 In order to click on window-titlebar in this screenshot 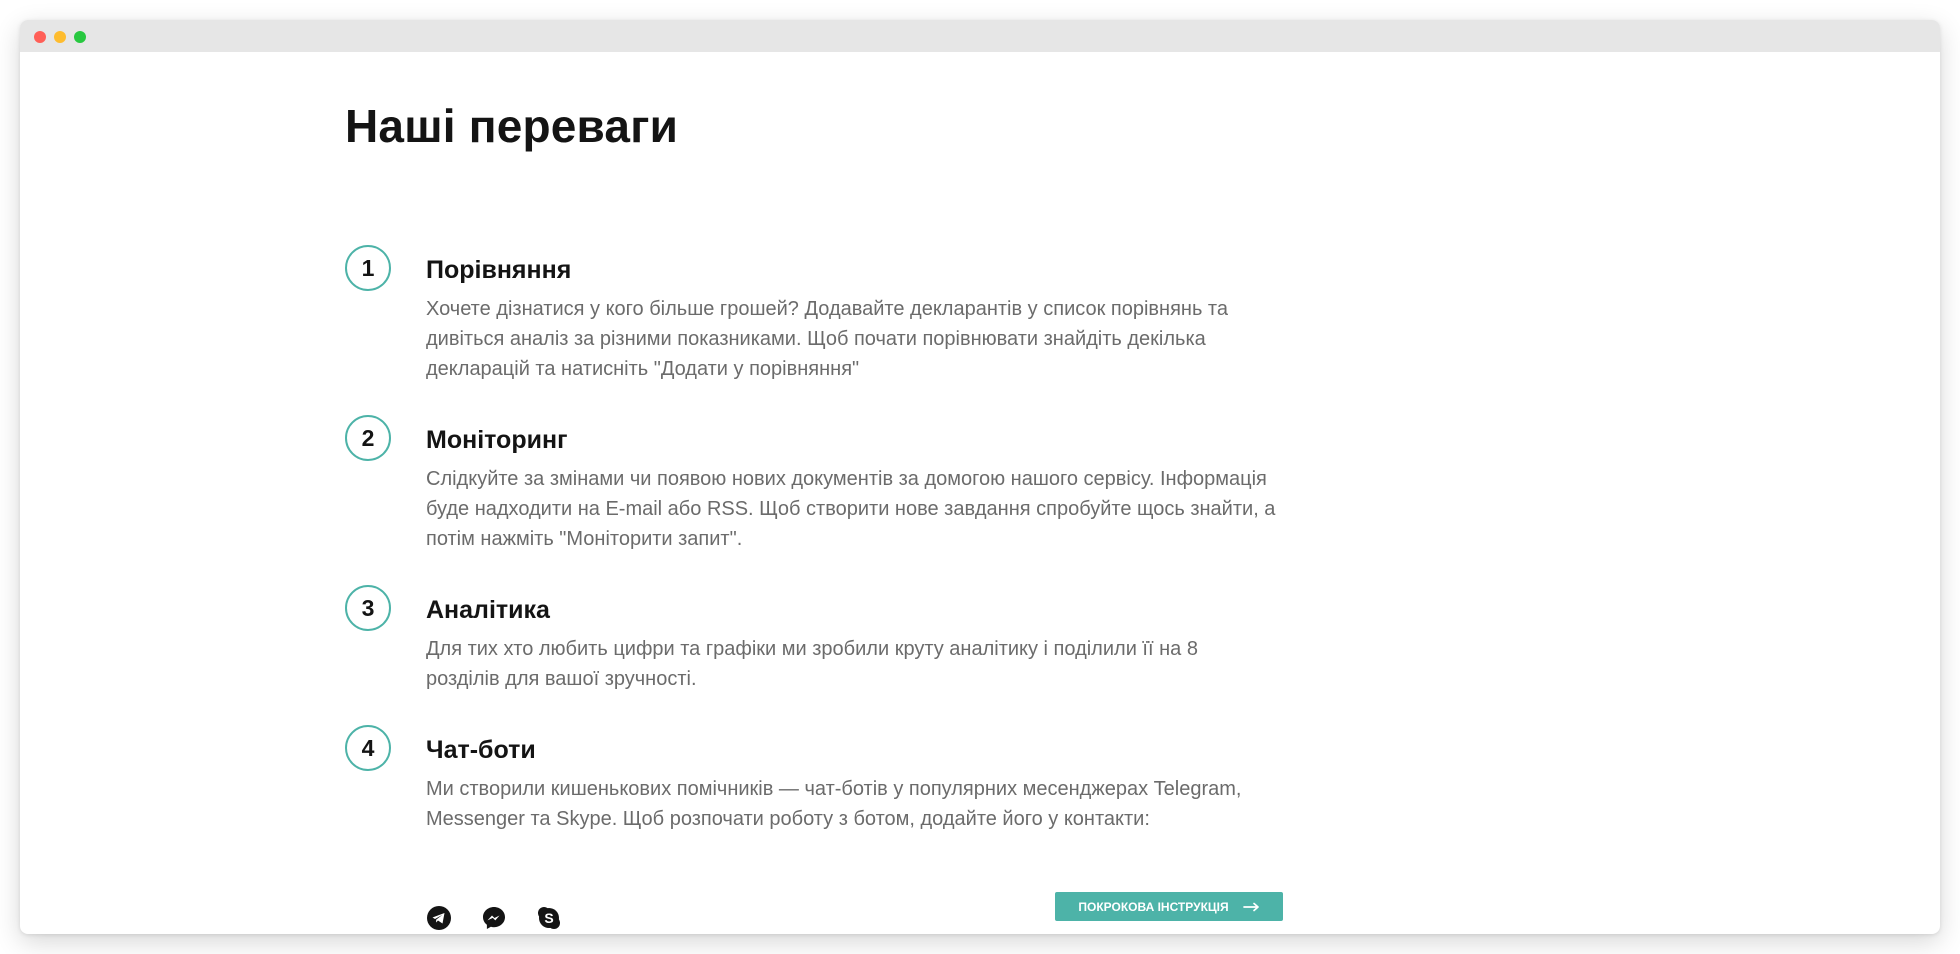, I will do `click(980, 36)`.